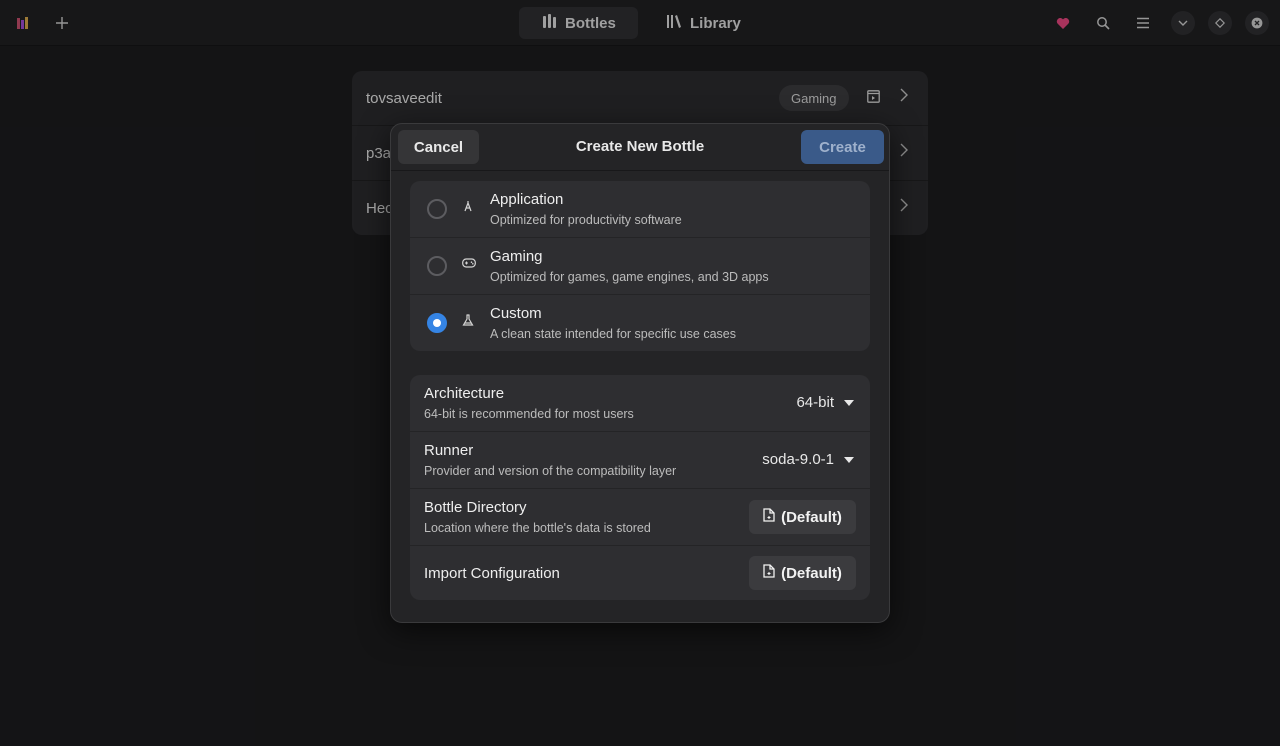 The image size is (1280, 746). What do you see at coordinates (468, 321) in the screenshot?
I see `flask-icon` at bounding box center [468, 321].